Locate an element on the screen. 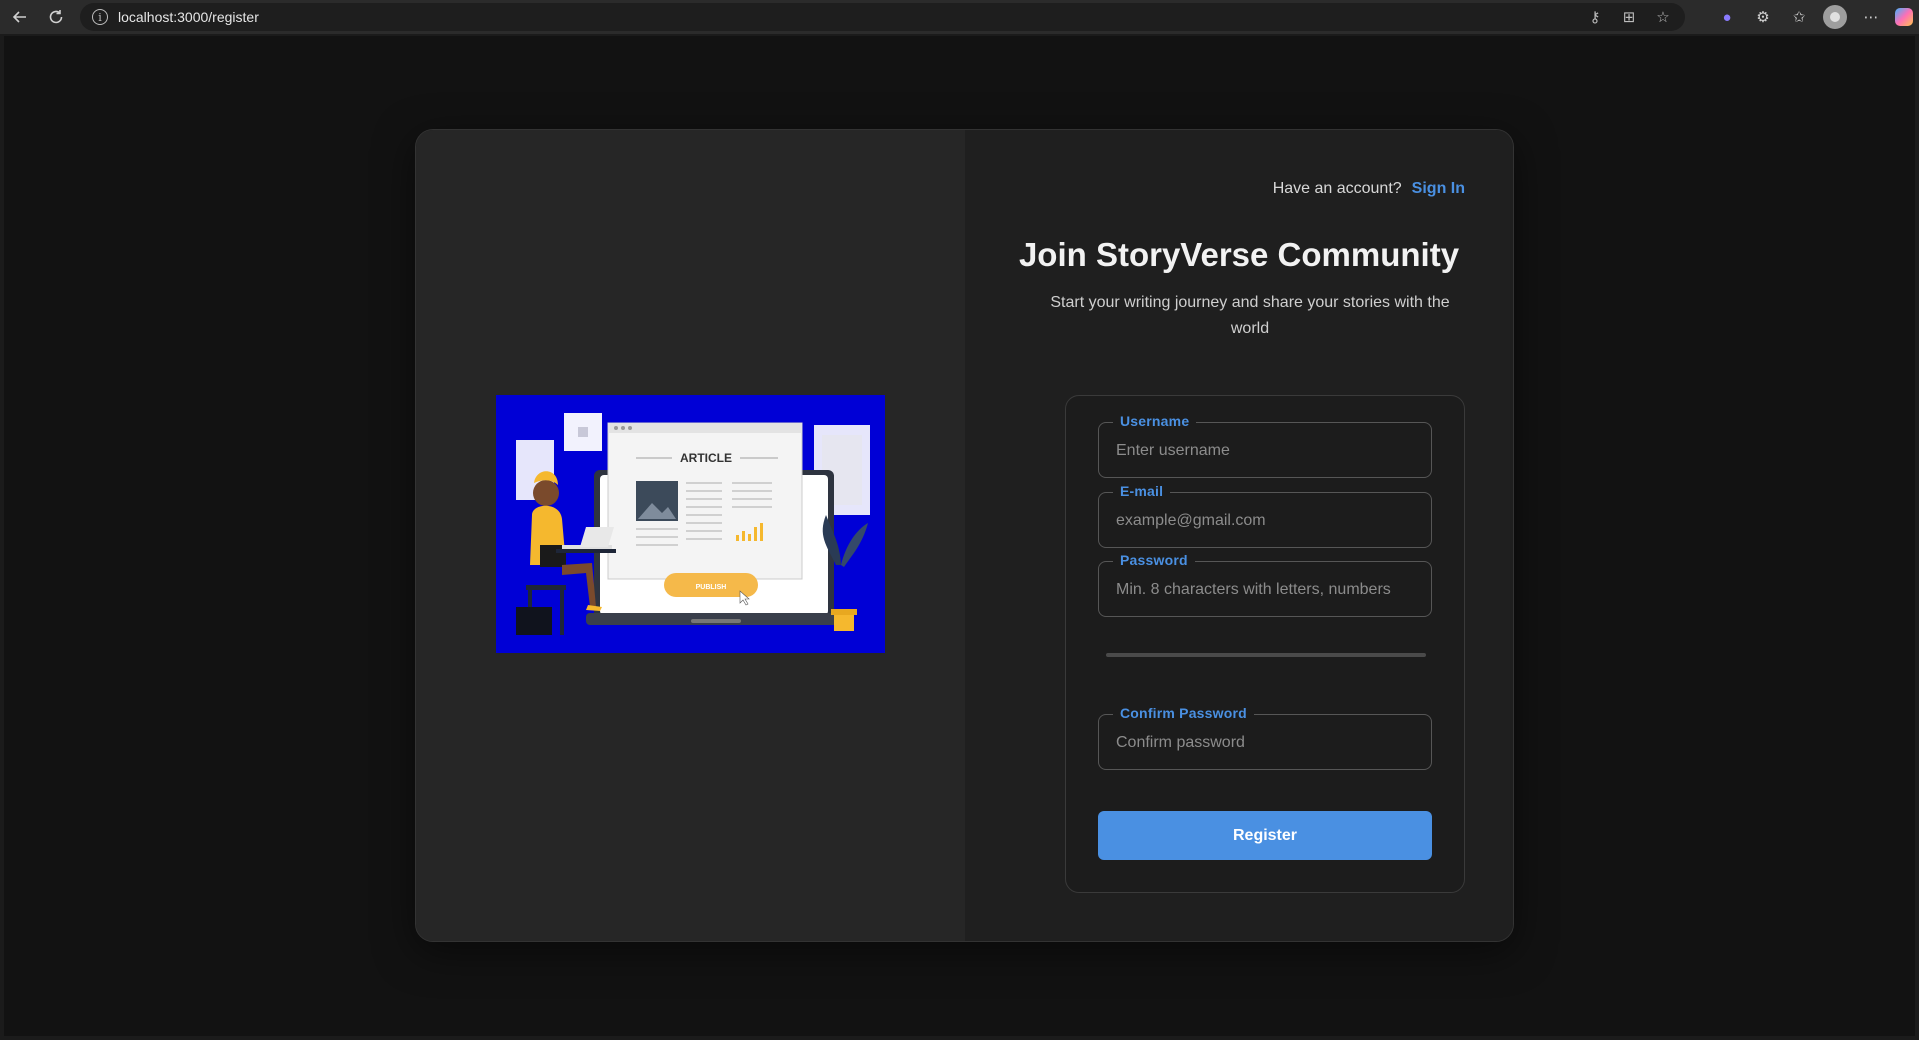 The image size is (1919, 1040). browser-toolbar: i localhost:3000/register ⚷ ⊞ ☆ ● ⚙ ✩ ⋯ is located at coordinates (959, 17).